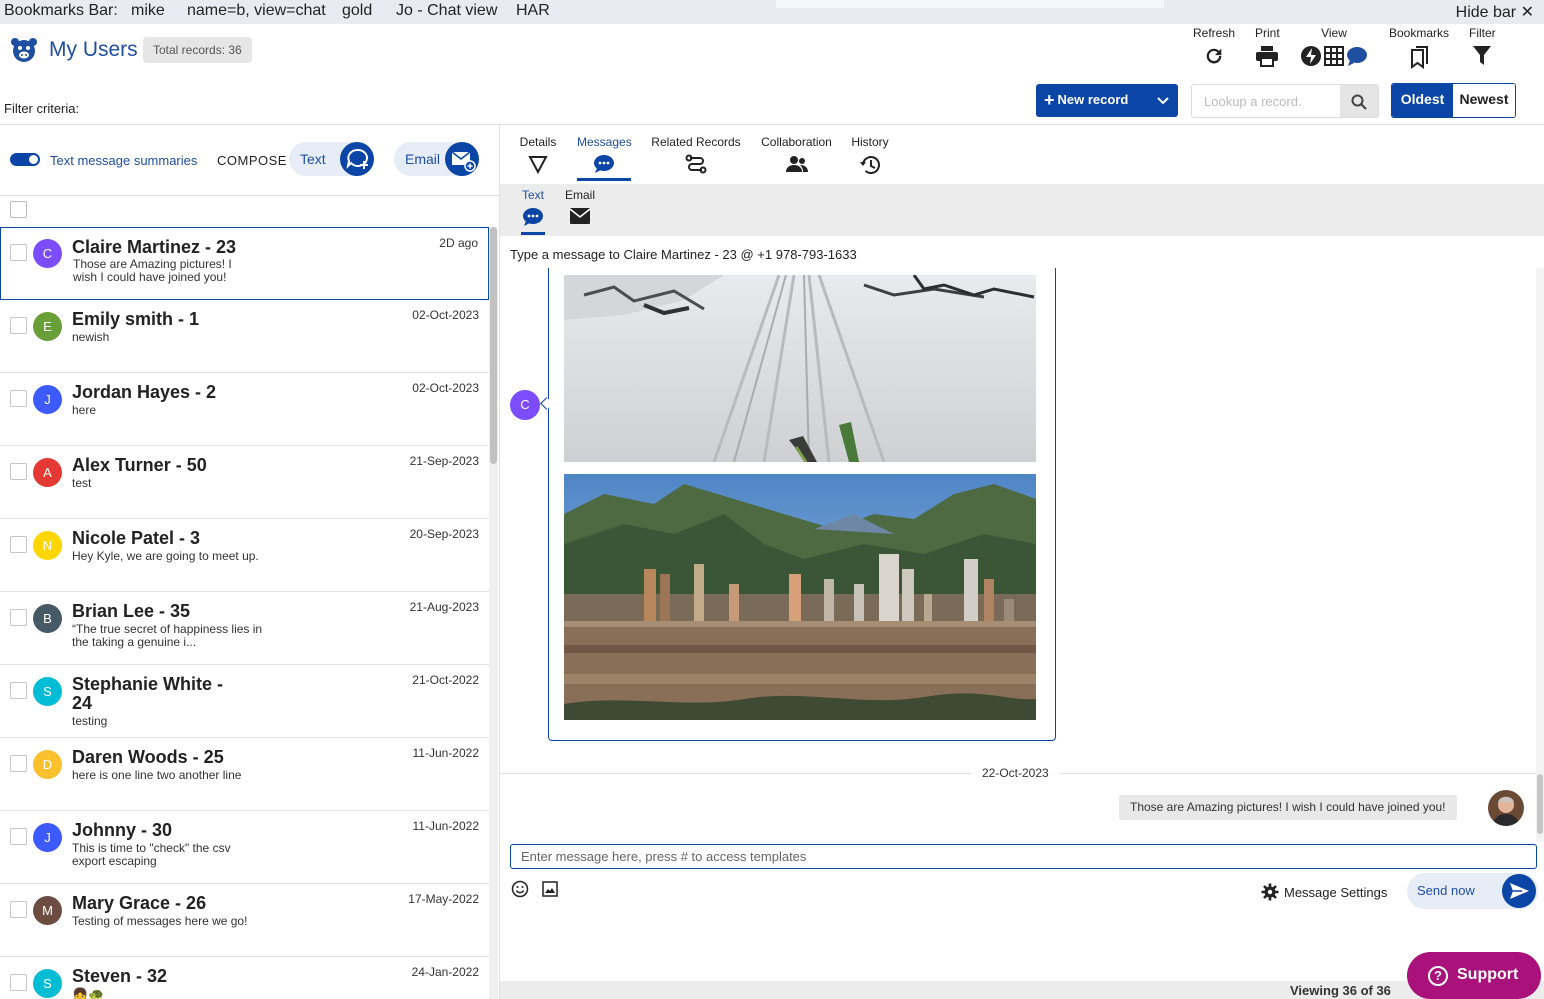 The height and width of the screenshot is (999, 1544). I want to click on lookup-input, so click(1267, 101).